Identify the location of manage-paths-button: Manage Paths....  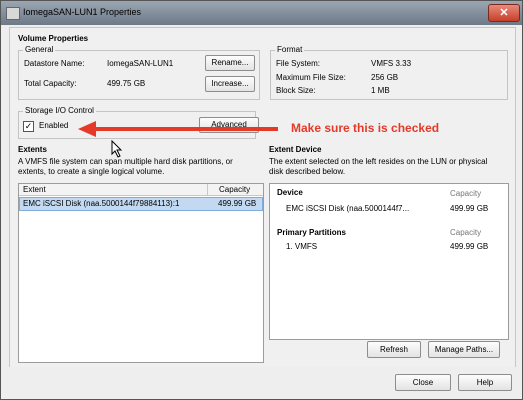
(464, 349).